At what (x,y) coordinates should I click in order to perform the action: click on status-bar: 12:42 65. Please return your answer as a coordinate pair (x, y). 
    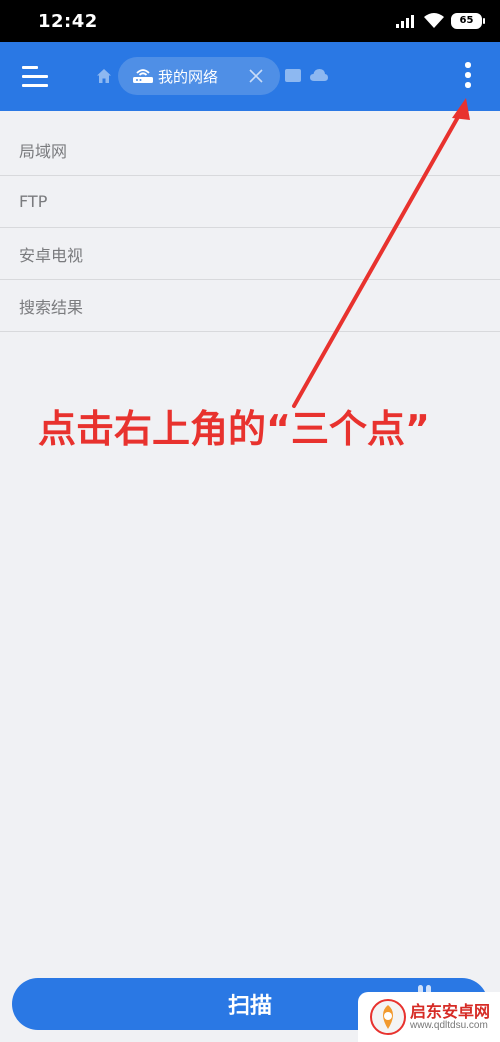
    Looking at the image, I should click on (250, 21).